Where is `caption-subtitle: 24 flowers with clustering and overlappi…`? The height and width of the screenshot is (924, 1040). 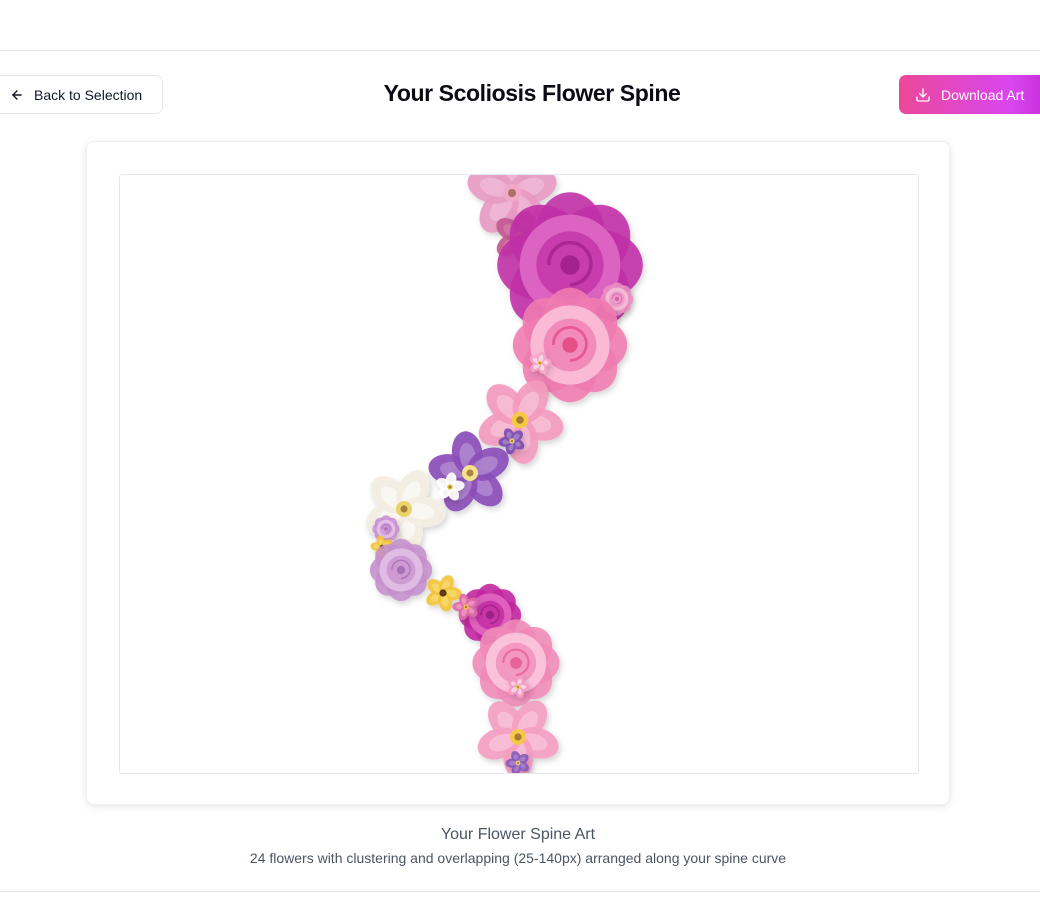
caption-subtitle: 24 flowers with clustering and overlappi… is located at coordinates (518, 858).